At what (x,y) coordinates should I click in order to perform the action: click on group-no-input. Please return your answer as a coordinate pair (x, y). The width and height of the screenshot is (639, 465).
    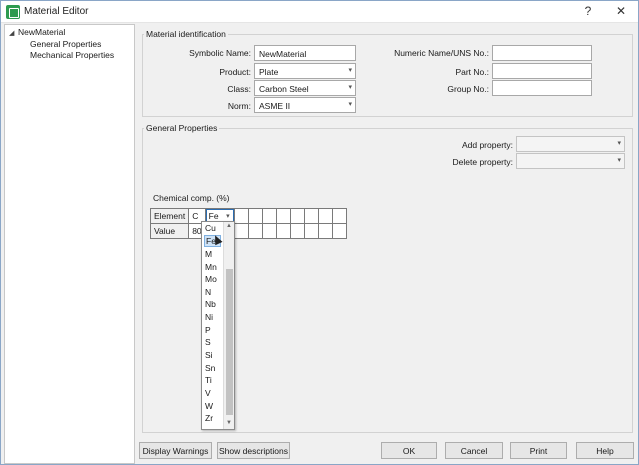
    Looking at the image, I should click on (542, 88).